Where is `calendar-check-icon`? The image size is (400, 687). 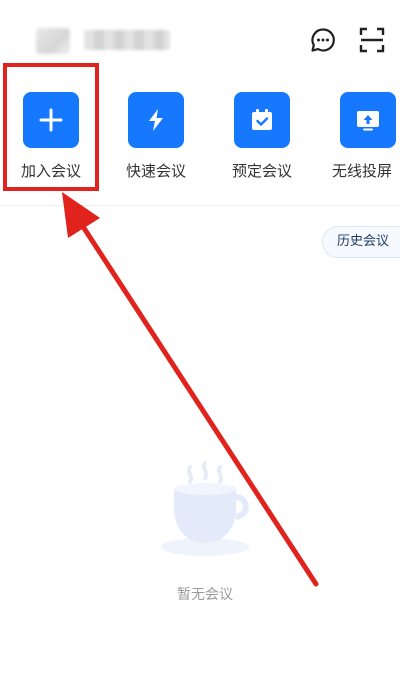
calendar-check-icon is located at coordinates (262, 119).